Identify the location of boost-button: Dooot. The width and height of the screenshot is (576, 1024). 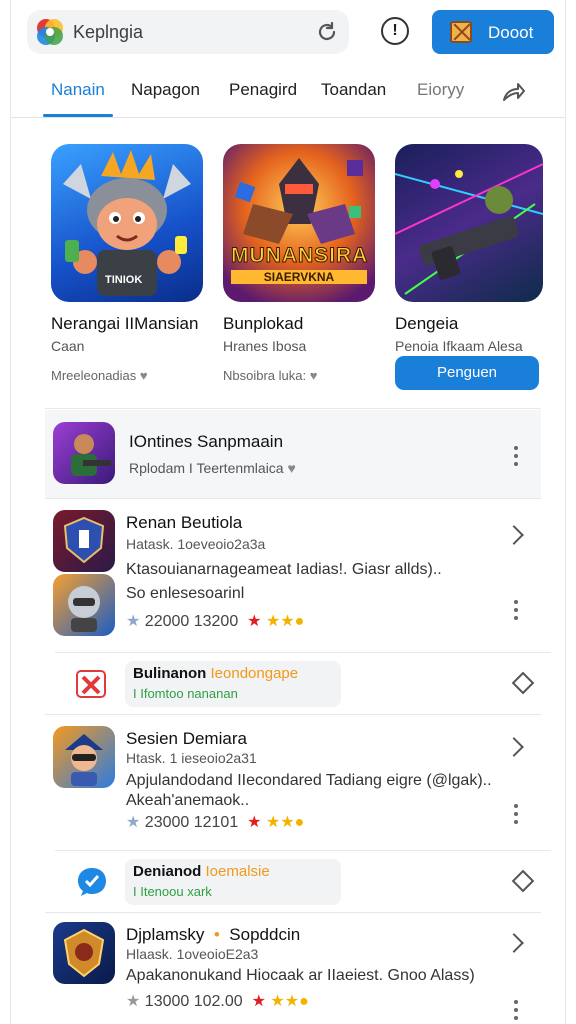
(493, 32).